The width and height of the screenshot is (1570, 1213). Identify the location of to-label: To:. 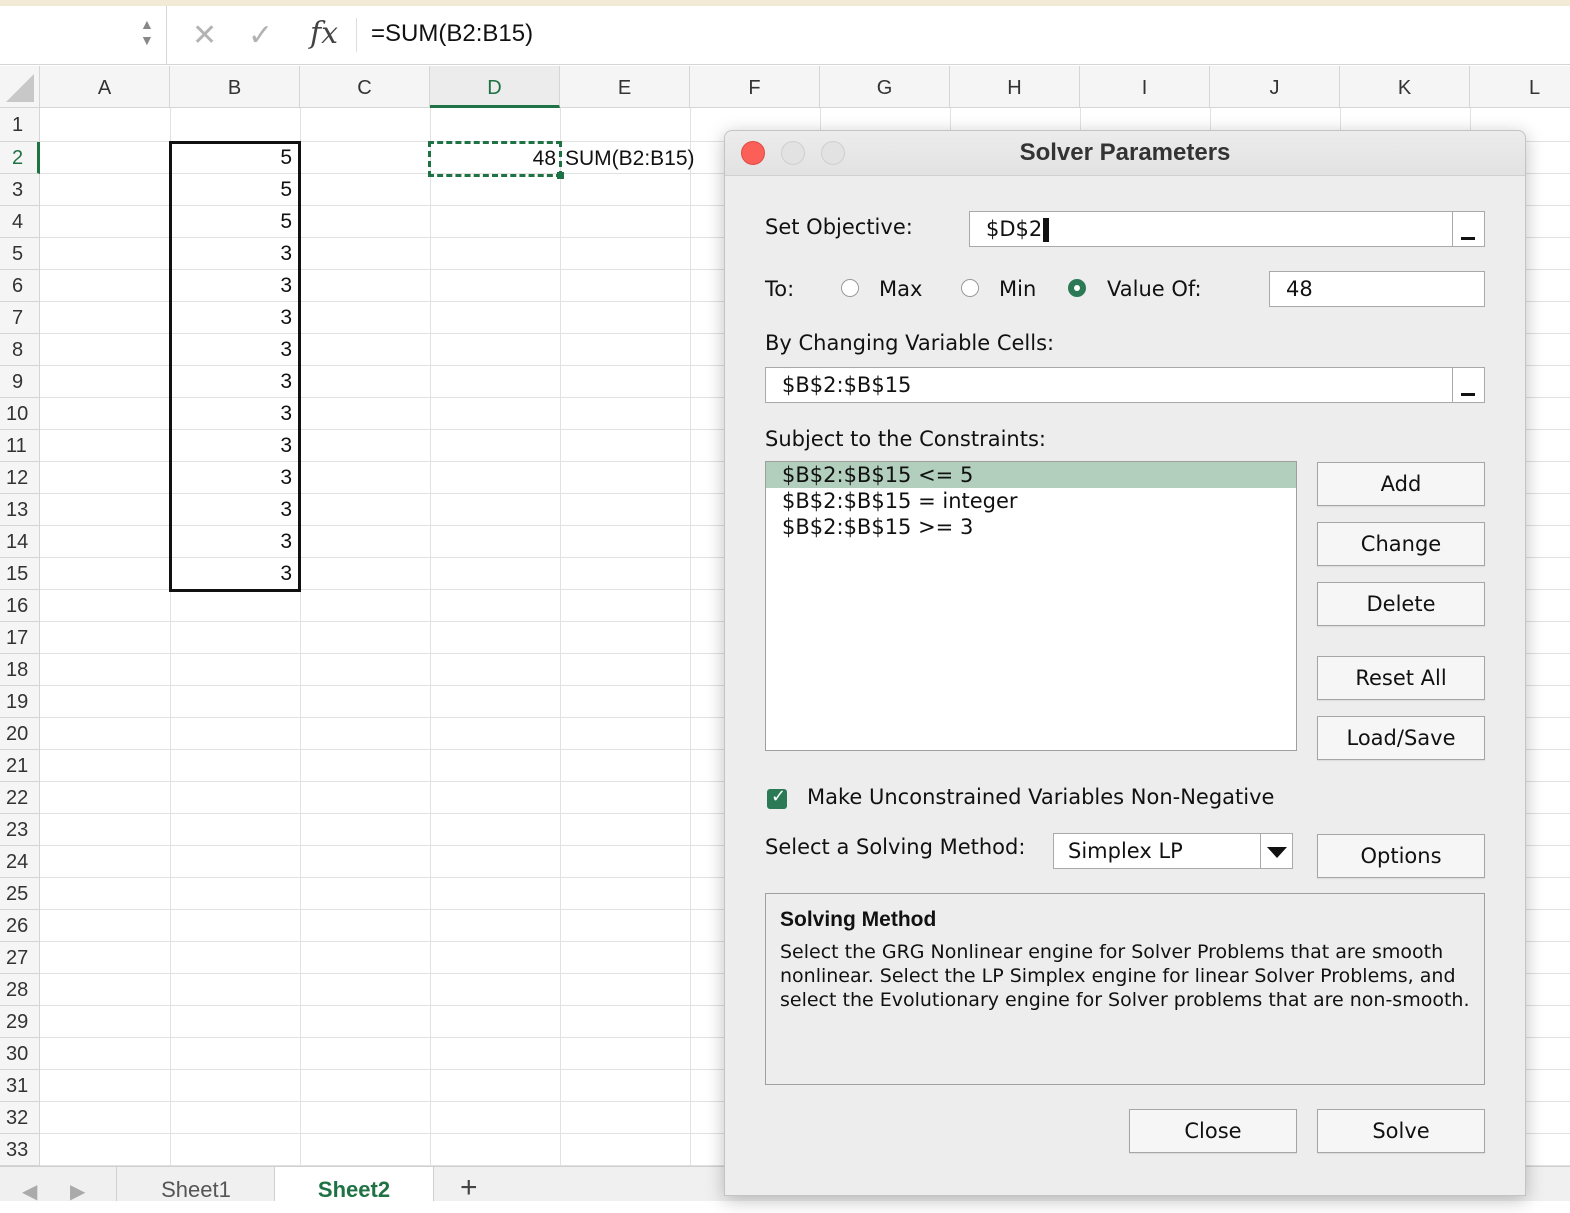
(780, 289).